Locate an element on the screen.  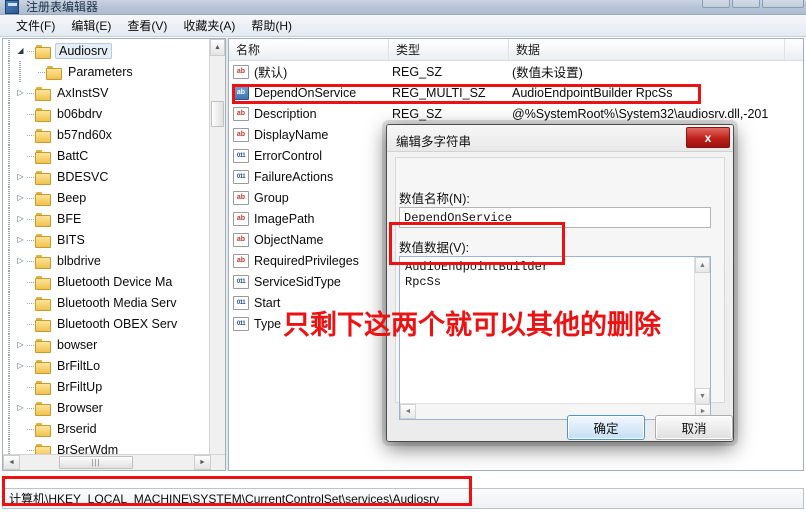
tree-item: Bluetooth OBEX Serv is located at coordinates (107, 323).